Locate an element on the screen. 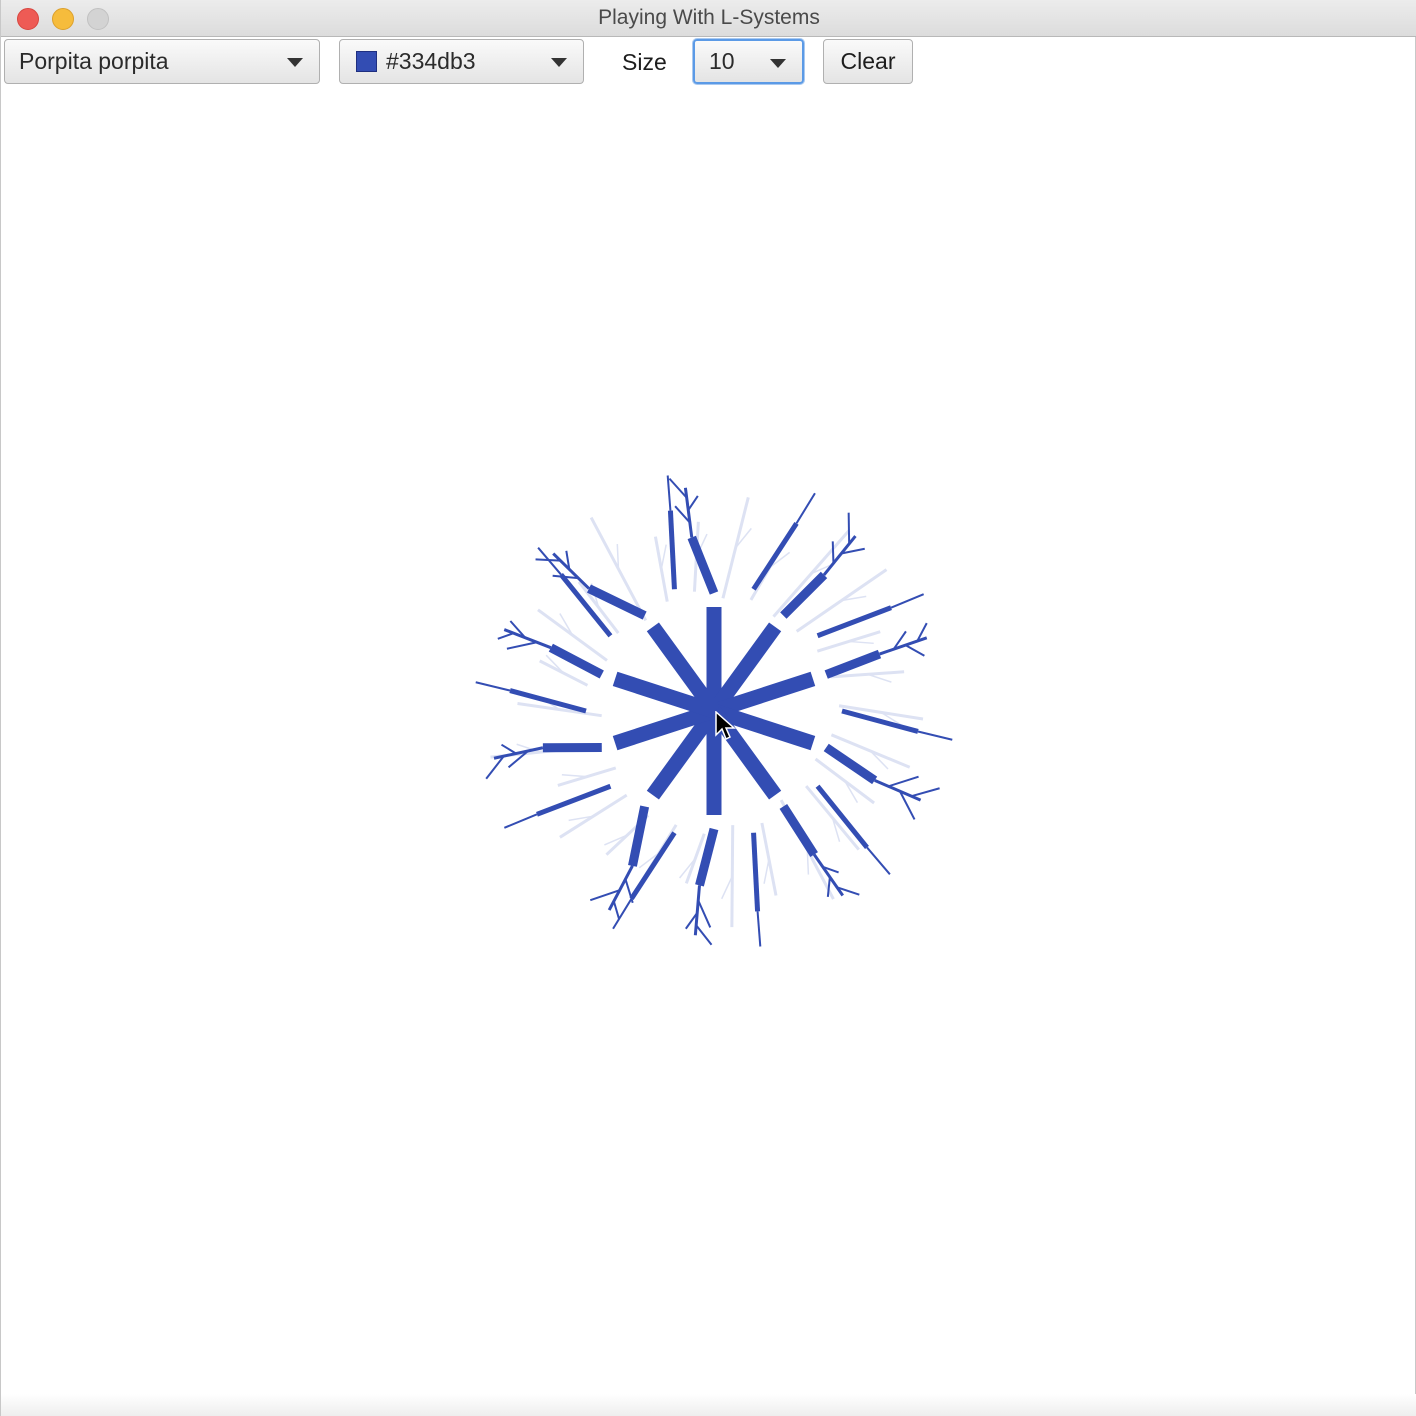  size-select: 10 is located at coordinates (748, 61).